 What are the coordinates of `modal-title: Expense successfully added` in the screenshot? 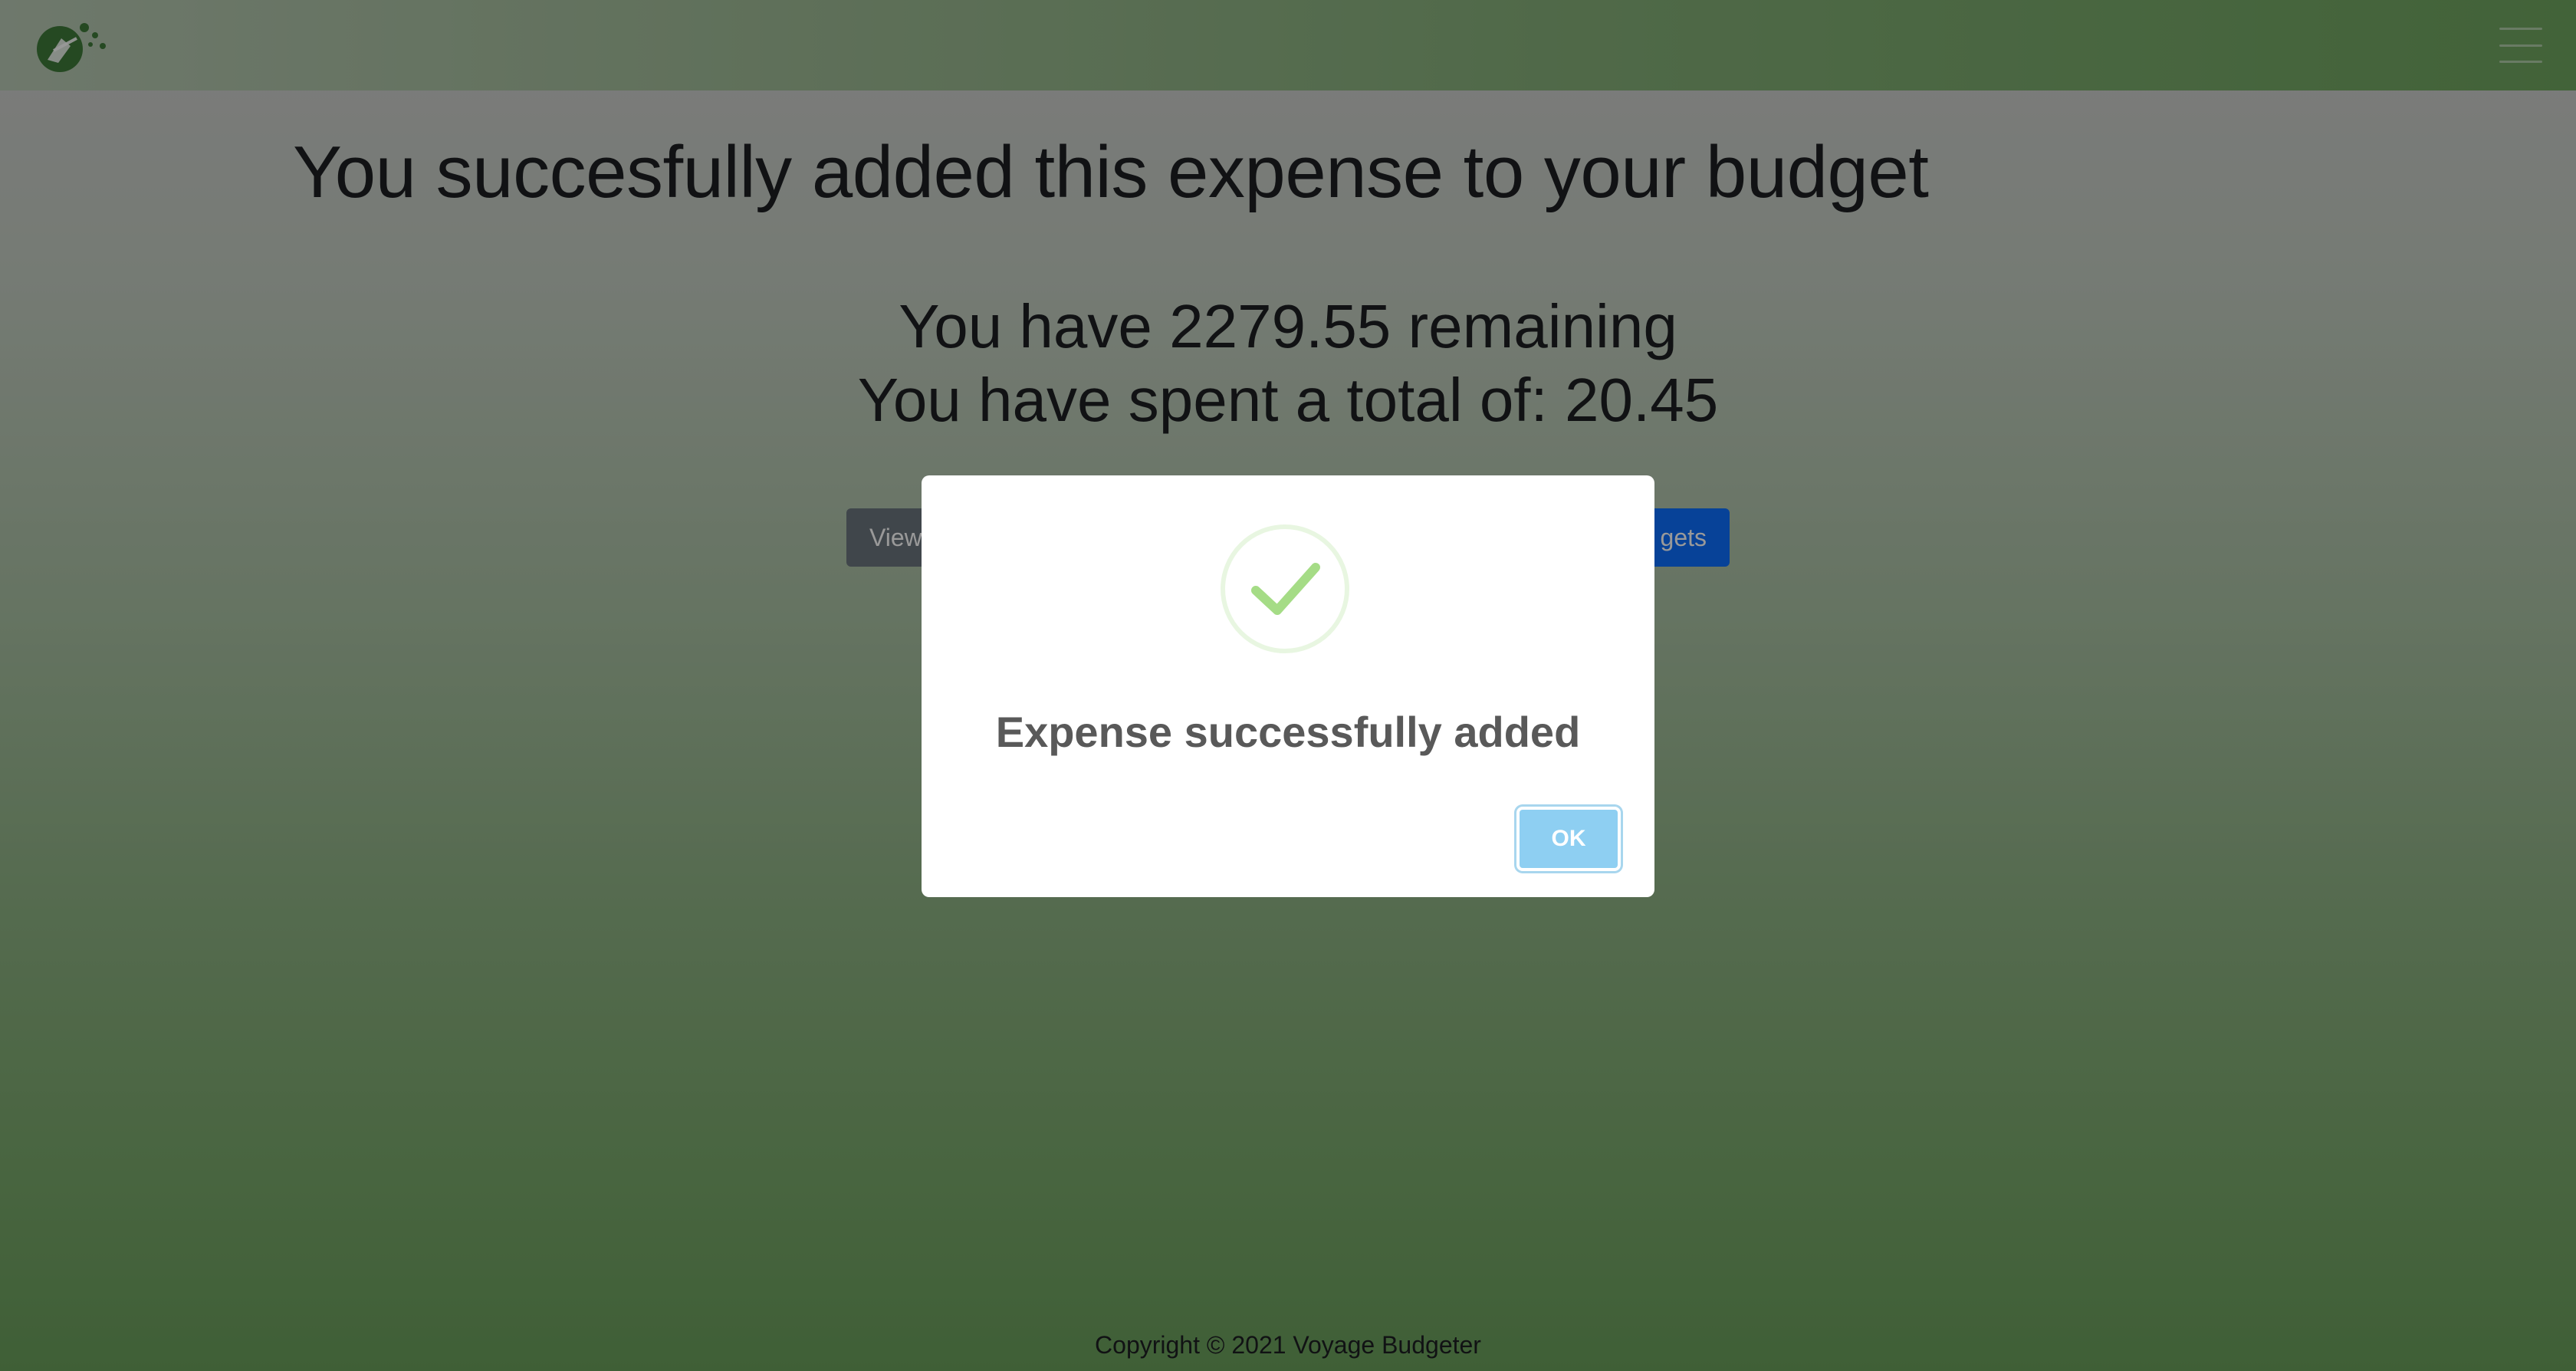 It's located at (1288, 732).